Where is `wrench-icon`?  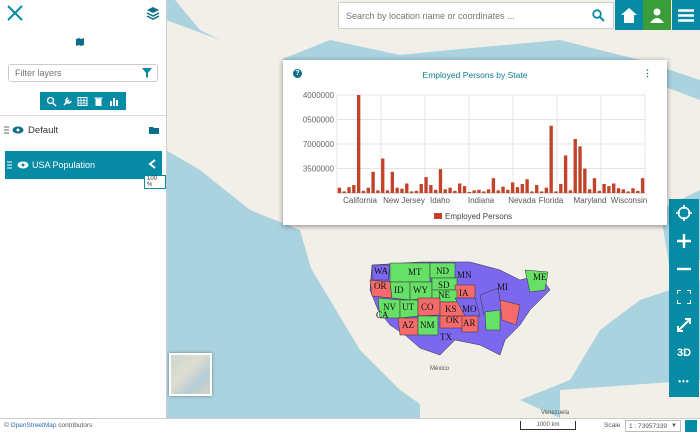
wrench-icon is located at coordinates (67, 101).